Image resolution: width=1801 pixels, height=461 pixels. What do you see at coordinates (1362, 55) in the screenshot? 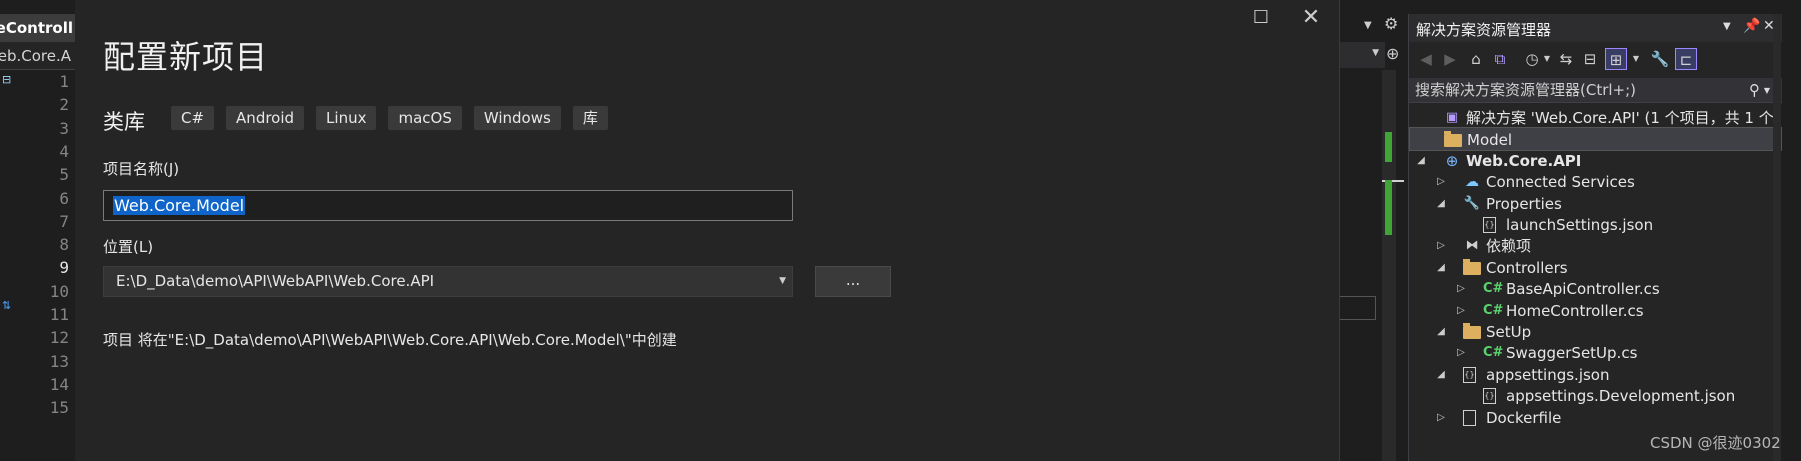
I see `navigation-bar: ▼` at bounding box center [1362, 55].